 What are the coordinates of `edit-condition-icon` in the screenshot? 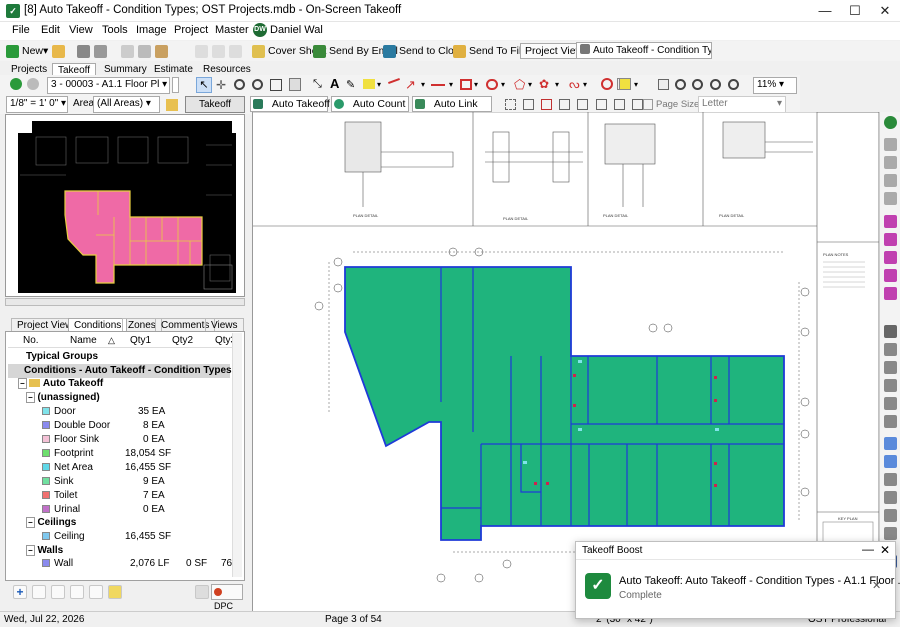 It's located at (39, 592).